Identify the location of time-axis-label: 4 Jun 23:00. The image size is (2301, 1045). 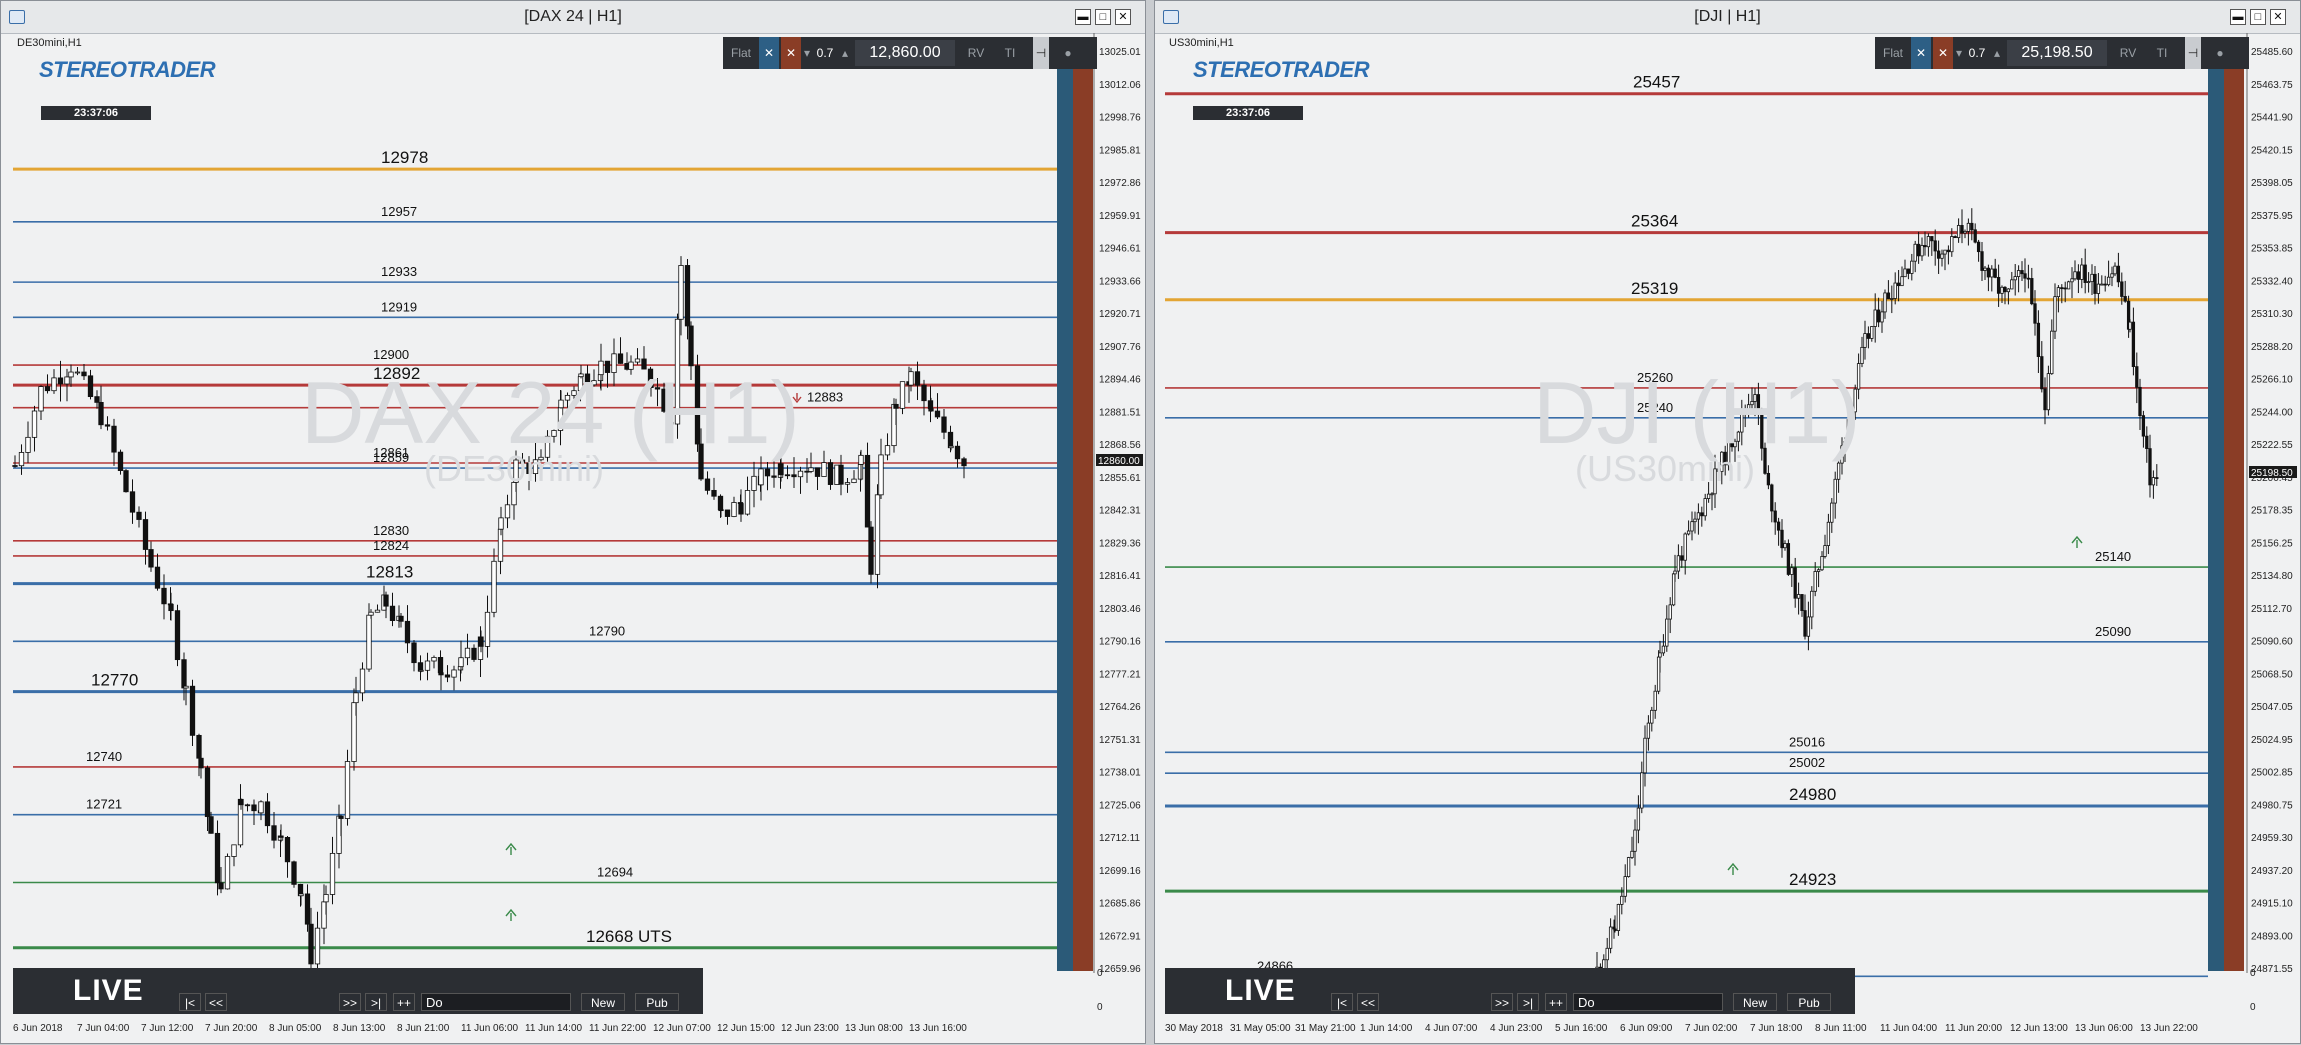
(1516, 1028).